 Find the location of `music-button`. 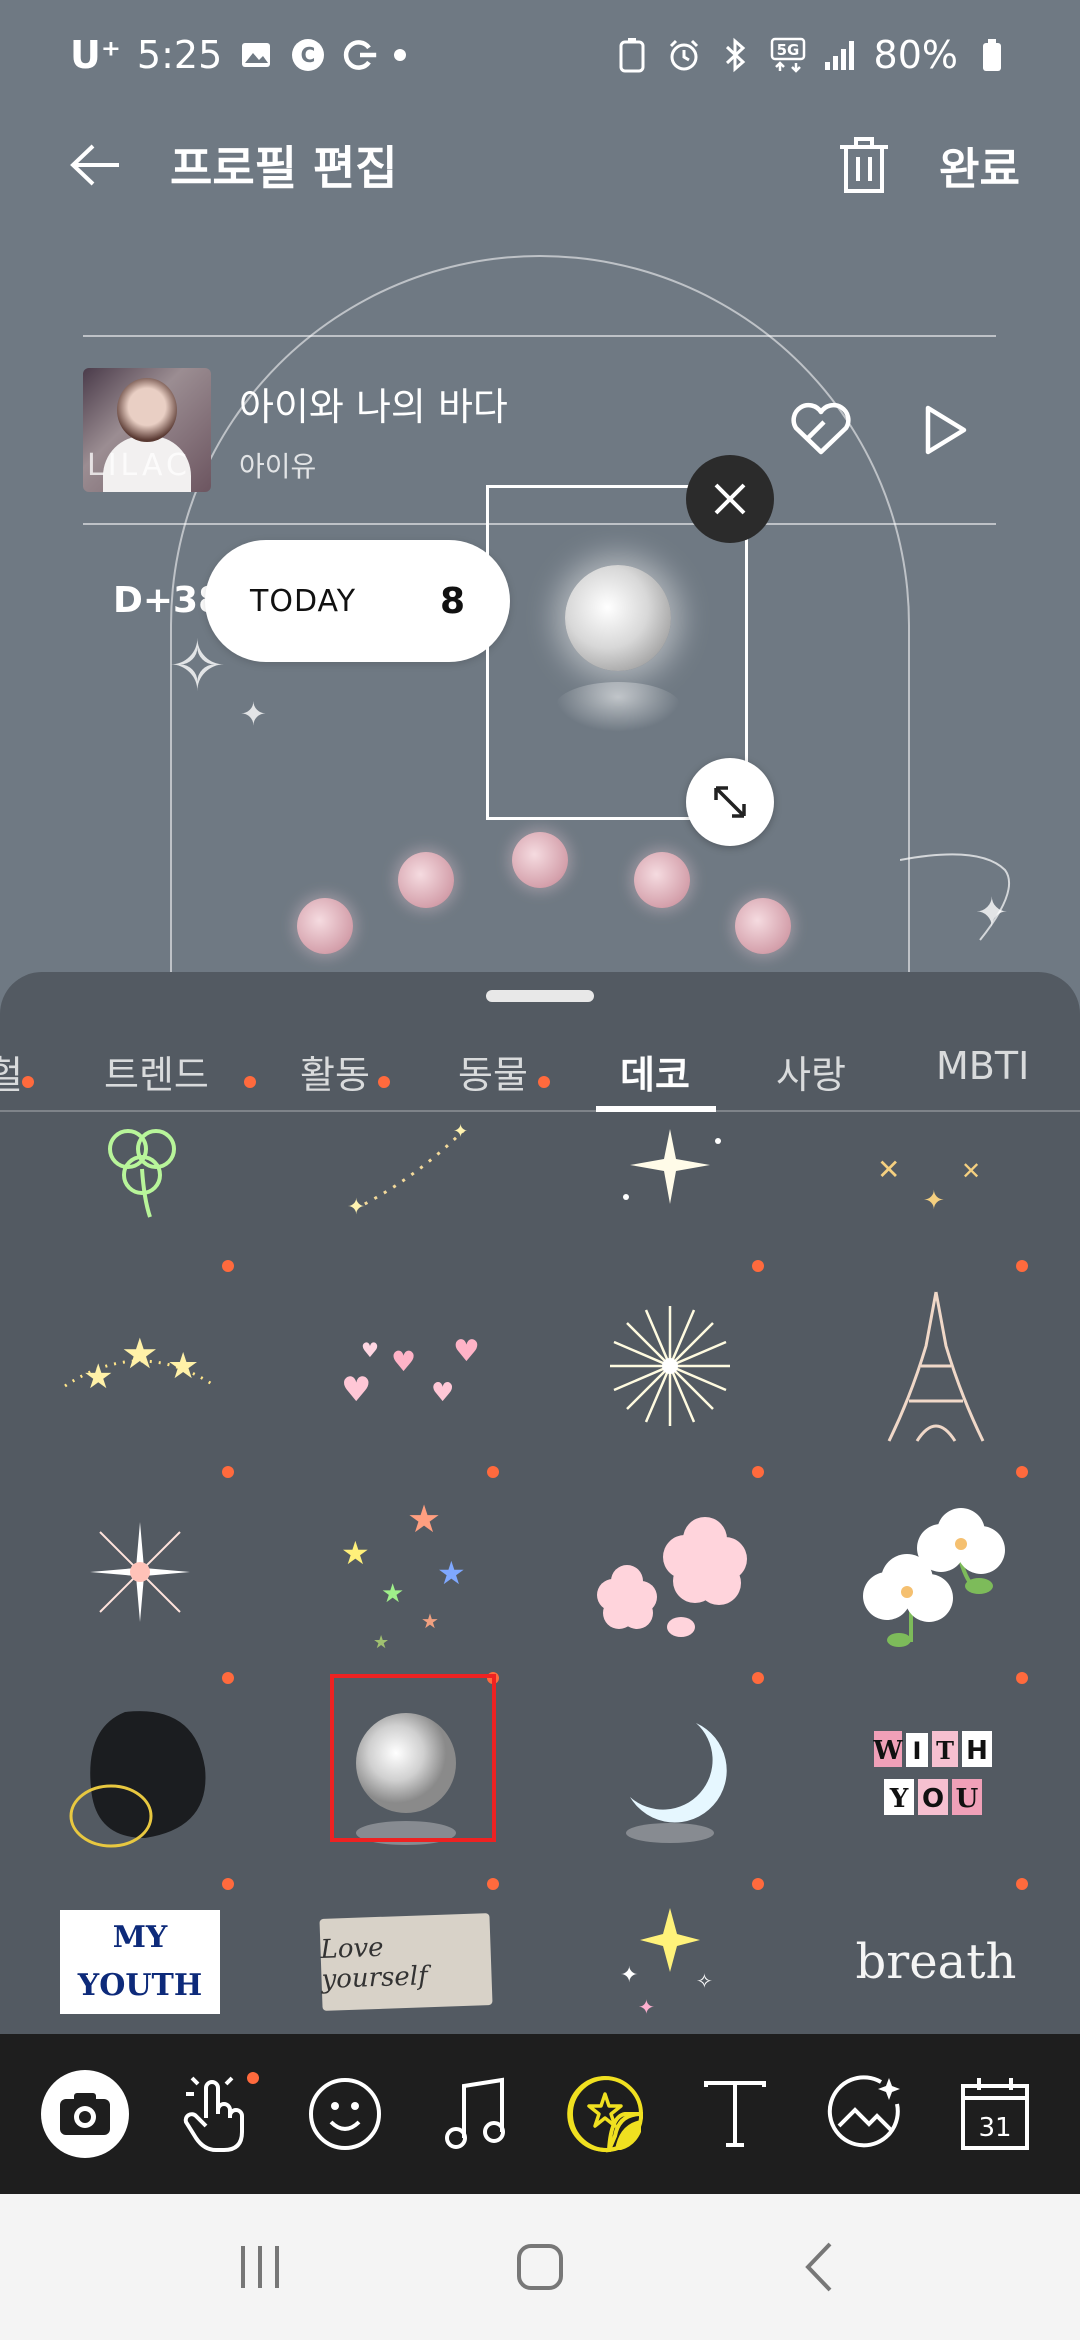

music-button is located at coordinates (475, 2114).